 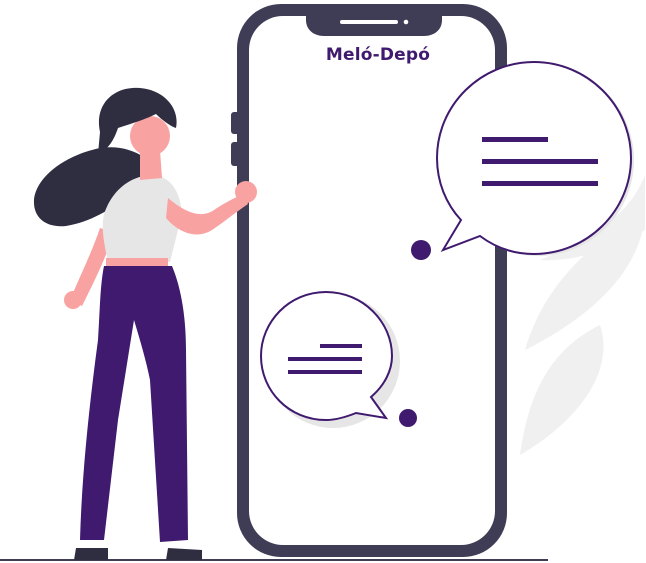 I want to click on hand-left, so click(x=73, y=300).